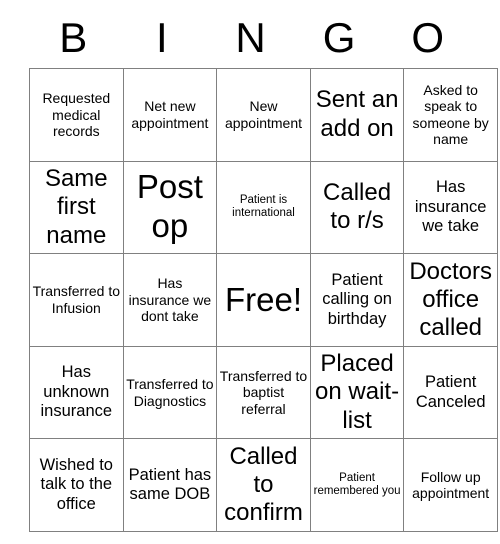 The height and width of the screenshot is (544, 500). Describe the element at coordinates (162, 37) in the screenshot. I see `header-letter-i: I` at that location.